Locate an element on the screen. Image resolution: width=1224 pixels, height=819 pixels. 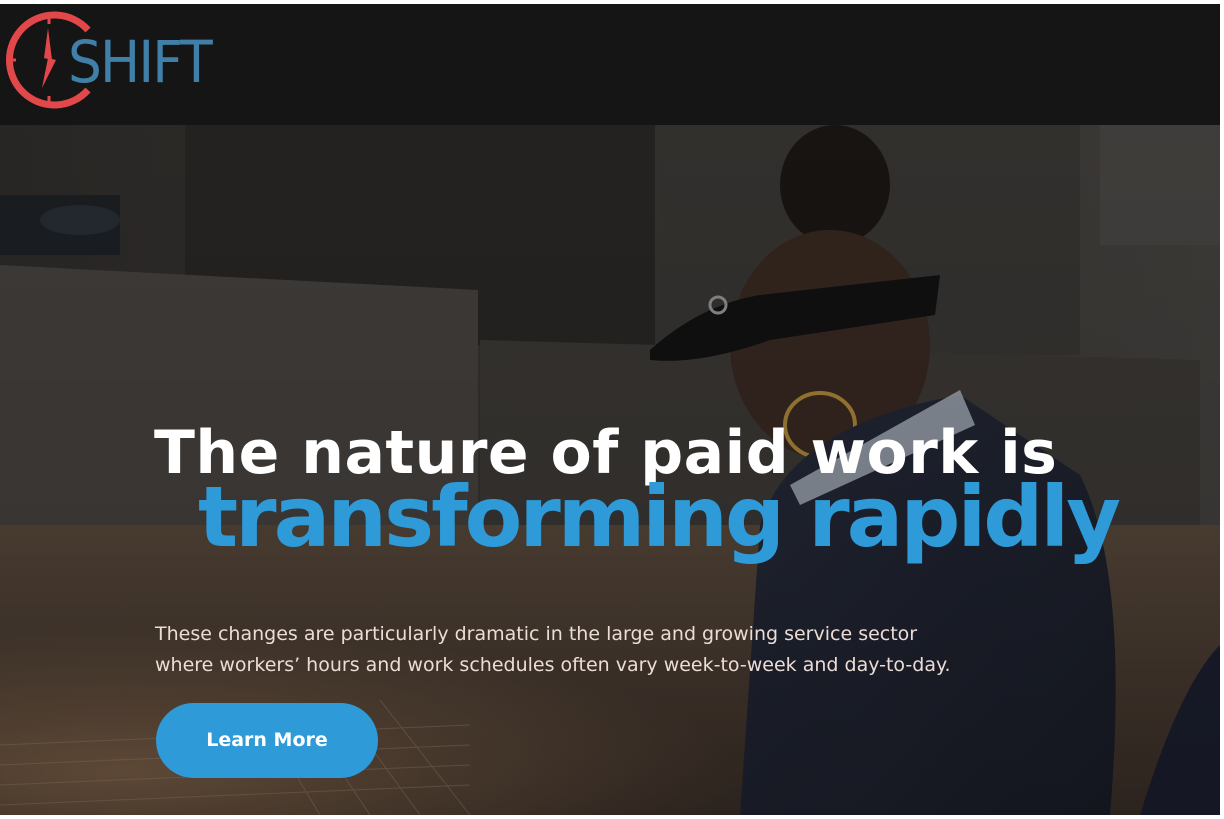
shift-logo: SHIFT is located at coordinates (107, 60).